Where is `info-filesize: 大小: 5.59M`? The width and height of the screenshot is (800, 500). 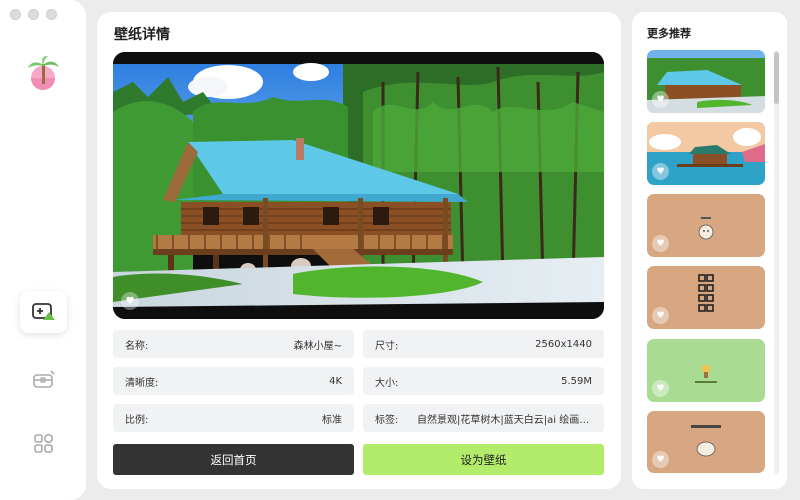
info-filesize: 大小: 5.59M is located at coordinates (483, 381).